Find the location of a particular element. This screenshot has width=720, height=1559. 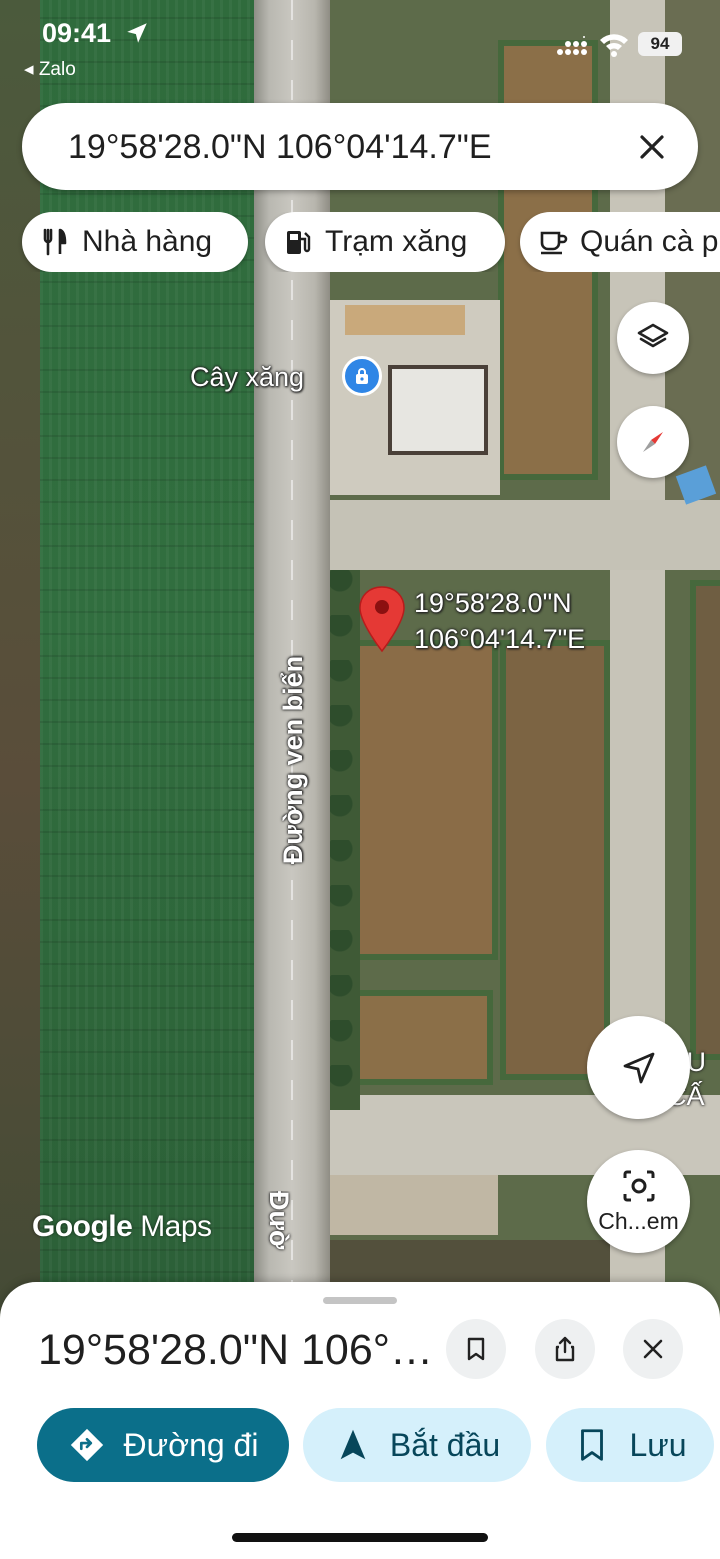

cellular-signal-icon is located at coordinates (572, 45).